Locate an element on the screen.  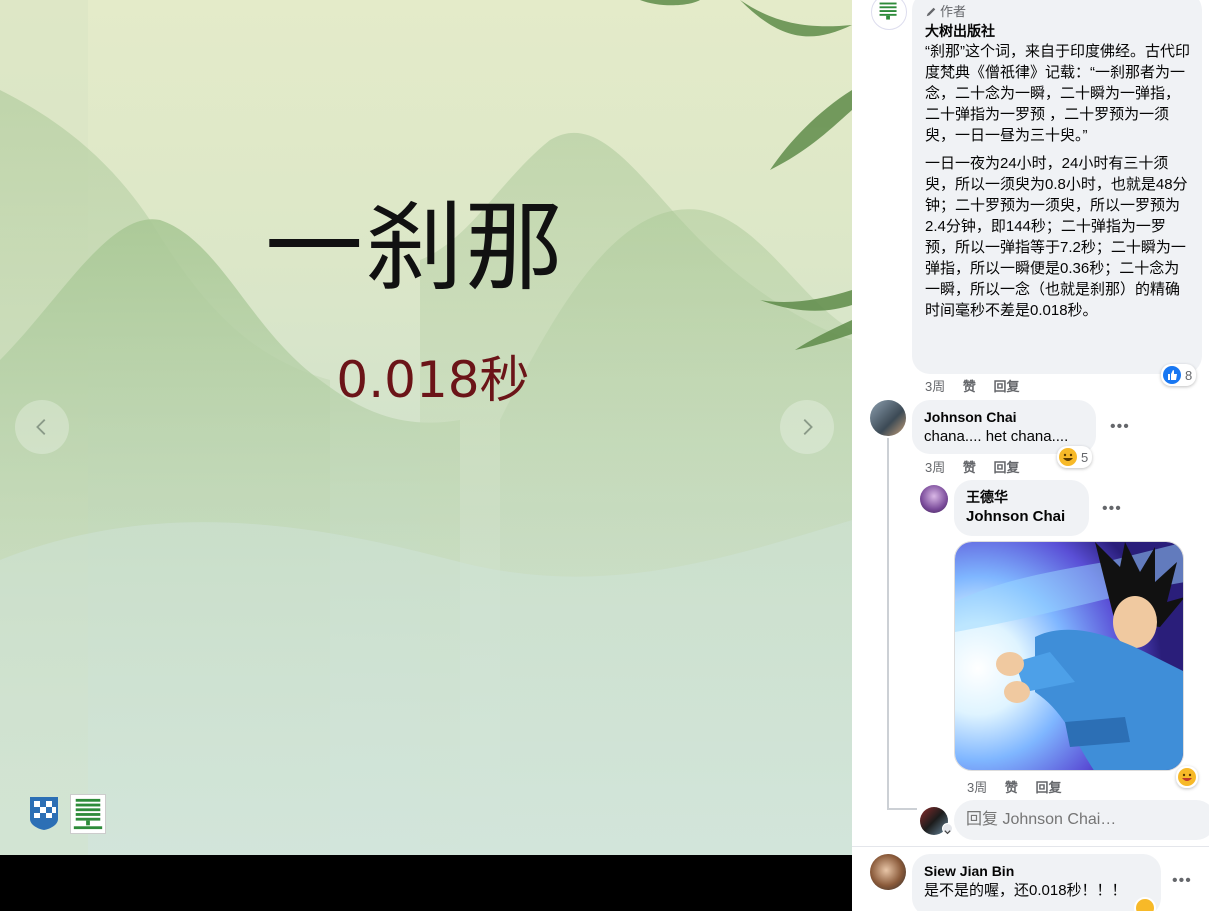
next-photo-button is located at coordinates (807, 427).